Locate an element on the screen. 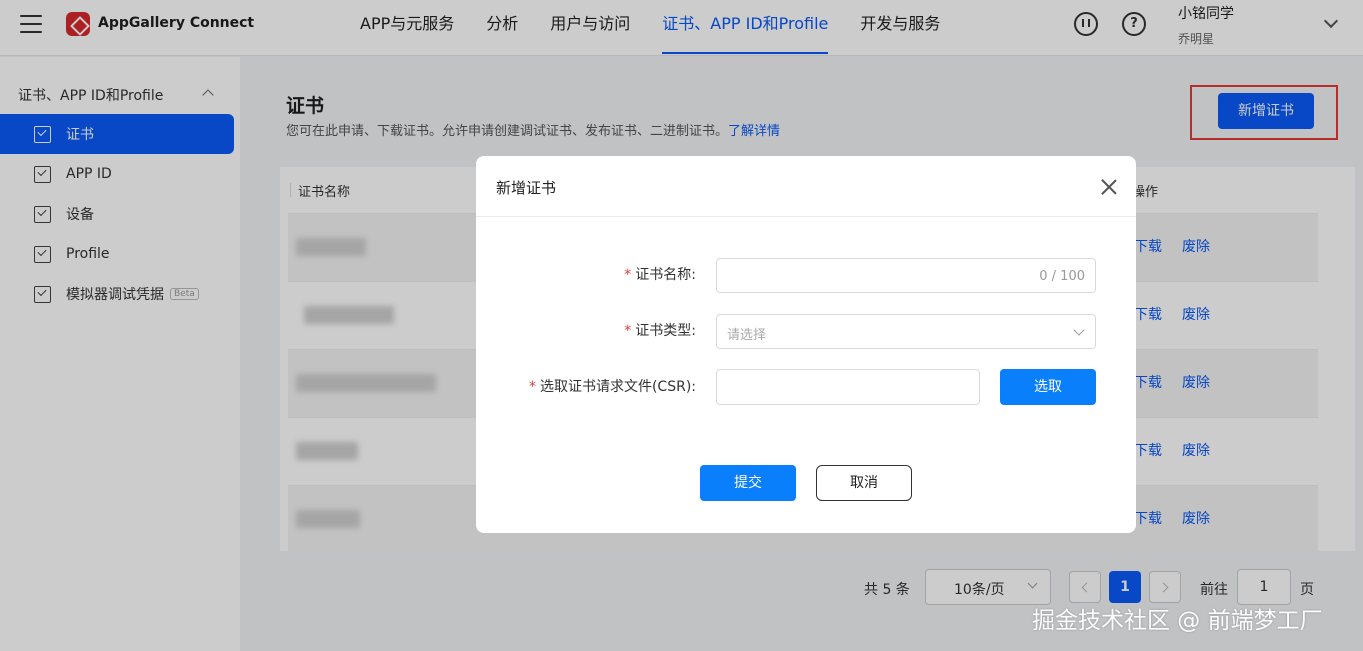 The width and height of the screenshot is (1363, 651). cert-type-placeholder: 请选择 is located at coordinates (747, 335).